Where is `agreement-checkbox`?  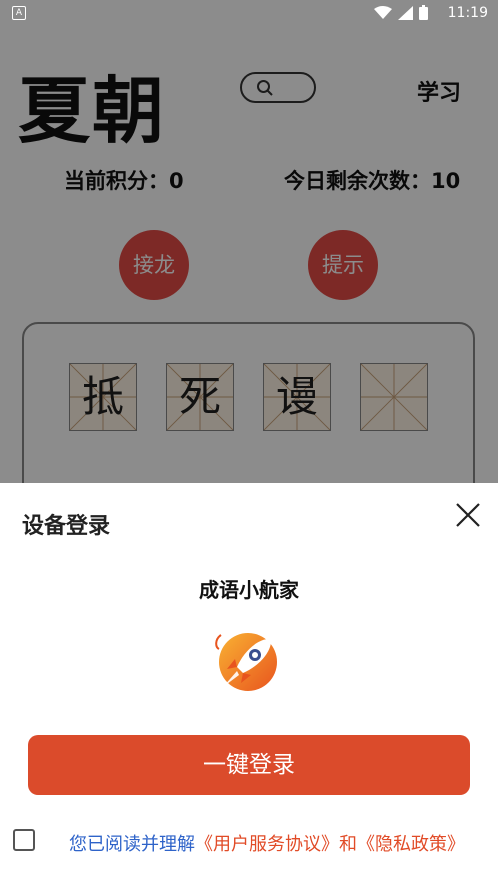
agreement-checkbox is located at coordinates (24, 840).